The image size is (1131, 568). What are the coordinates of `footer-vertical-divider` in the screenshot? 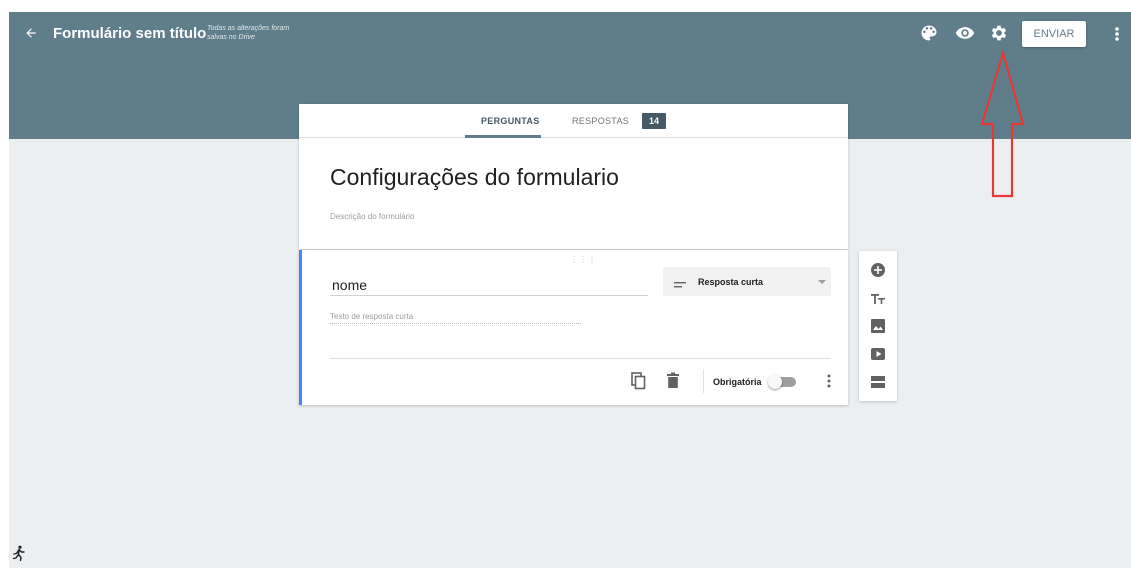 It's located at (703, 381).